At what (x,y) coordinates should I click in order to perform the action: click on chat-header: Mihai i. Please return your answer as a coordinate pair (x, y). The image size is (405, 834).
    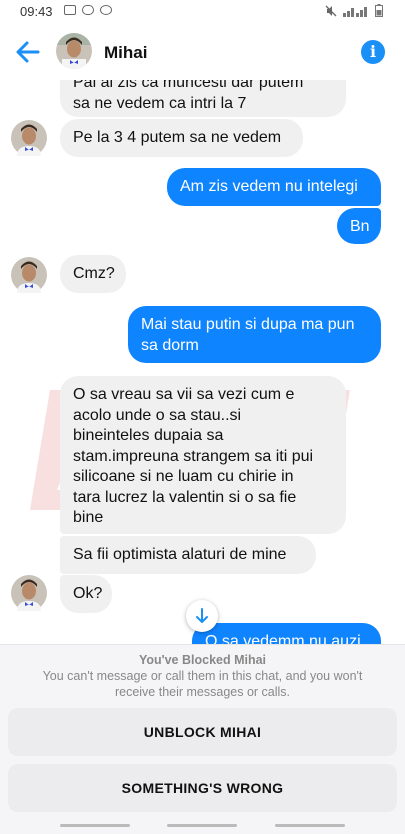
    Looking at the image, I should click on (202, 52).